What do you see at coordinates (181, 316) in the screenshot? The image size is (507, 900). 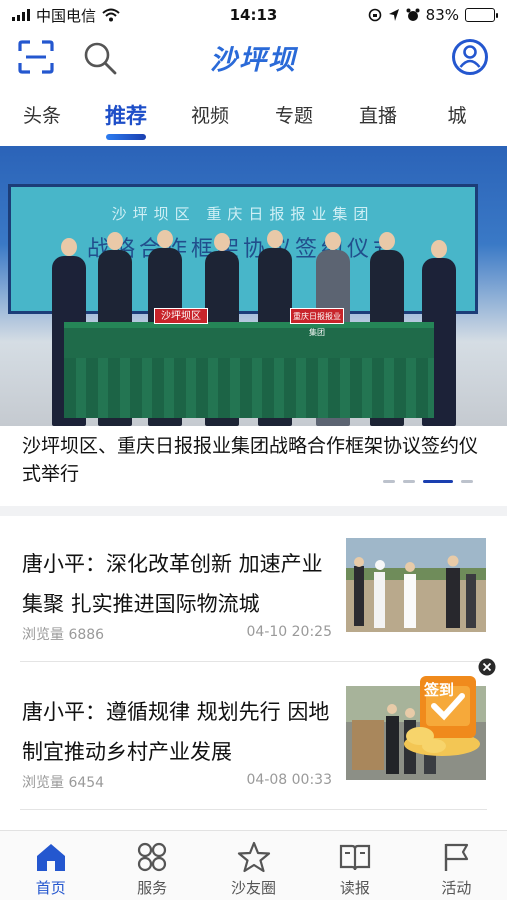 I see `nameplate-left: 沙坪坝区` at bounding box center [181, 316].